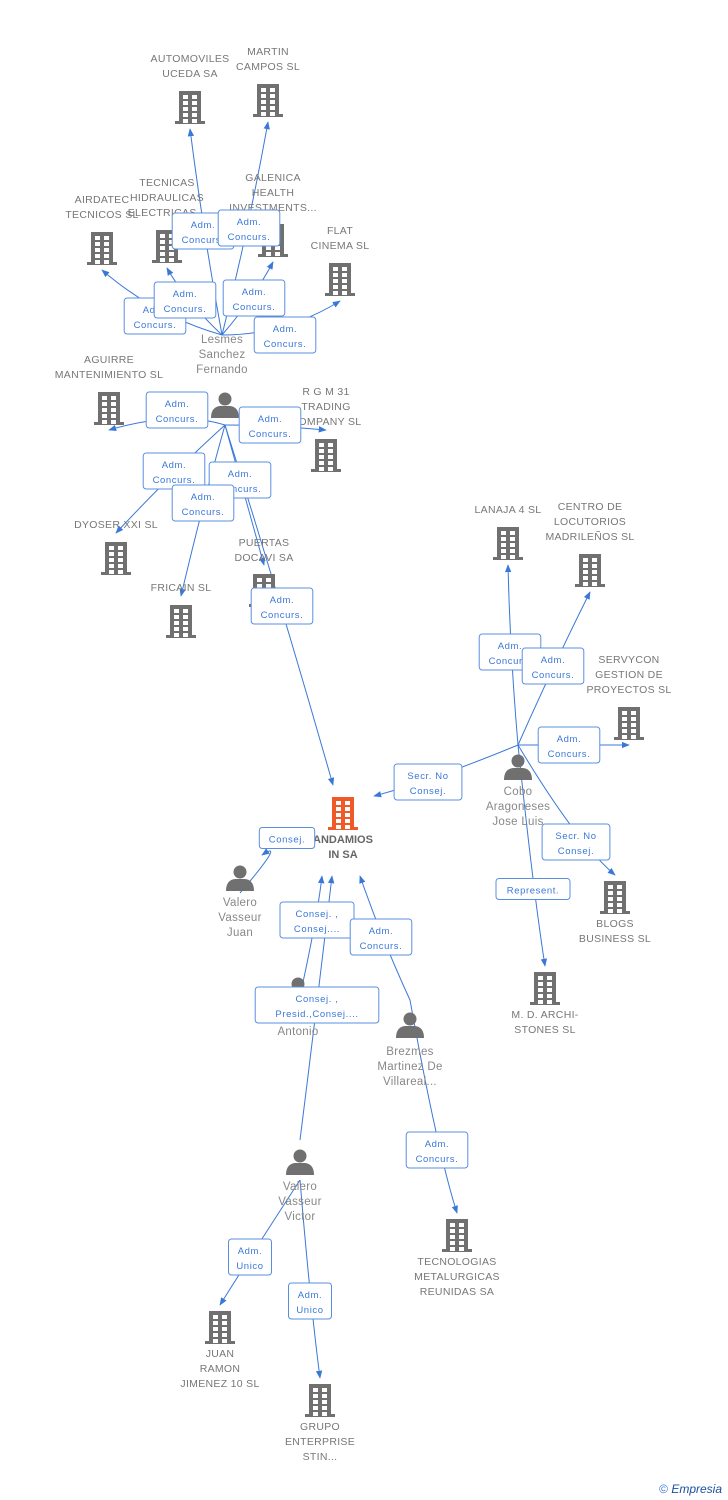  I want to click on node-lesmes: Lesmes Sanchez Fernando, so click(222, 355).